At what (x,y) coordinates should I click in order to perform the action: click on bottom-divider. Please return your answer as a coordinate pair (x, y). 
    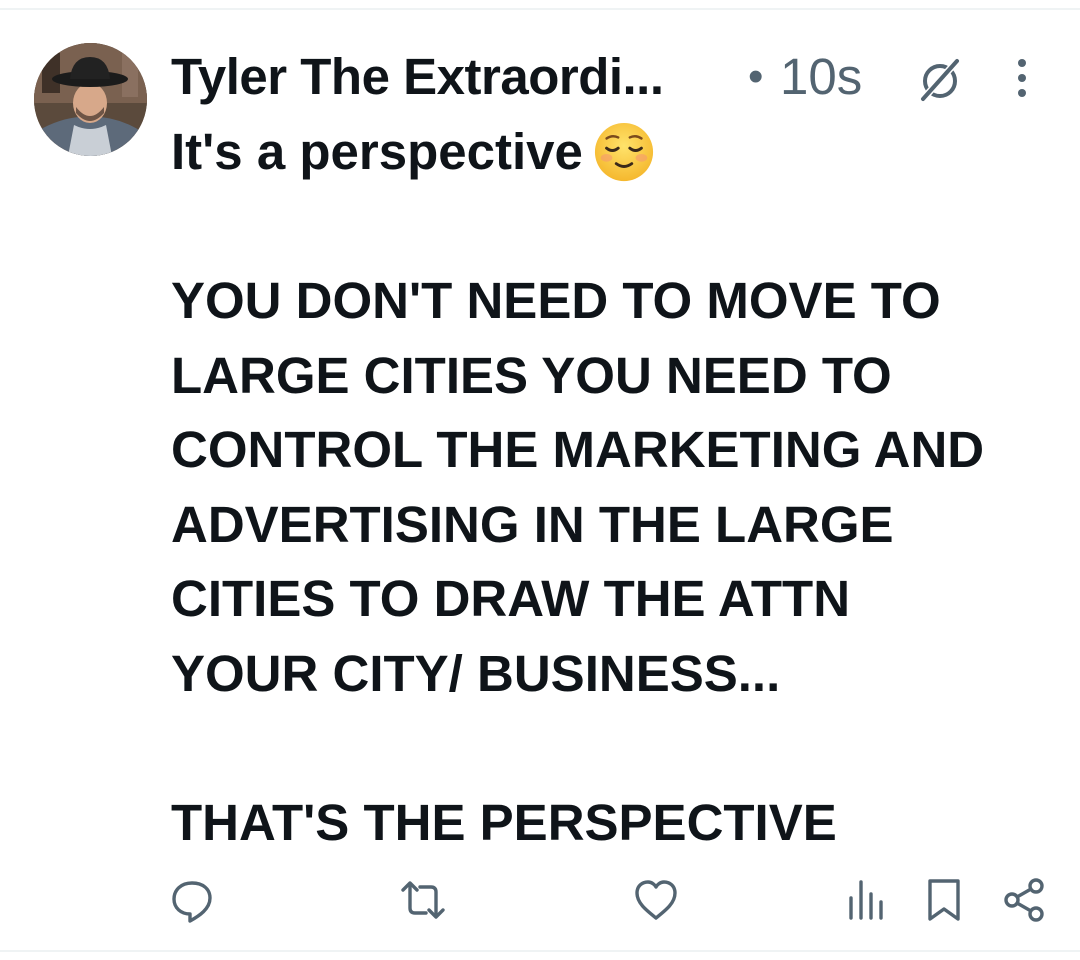
    Looking at the image, I should click on (540, 951).